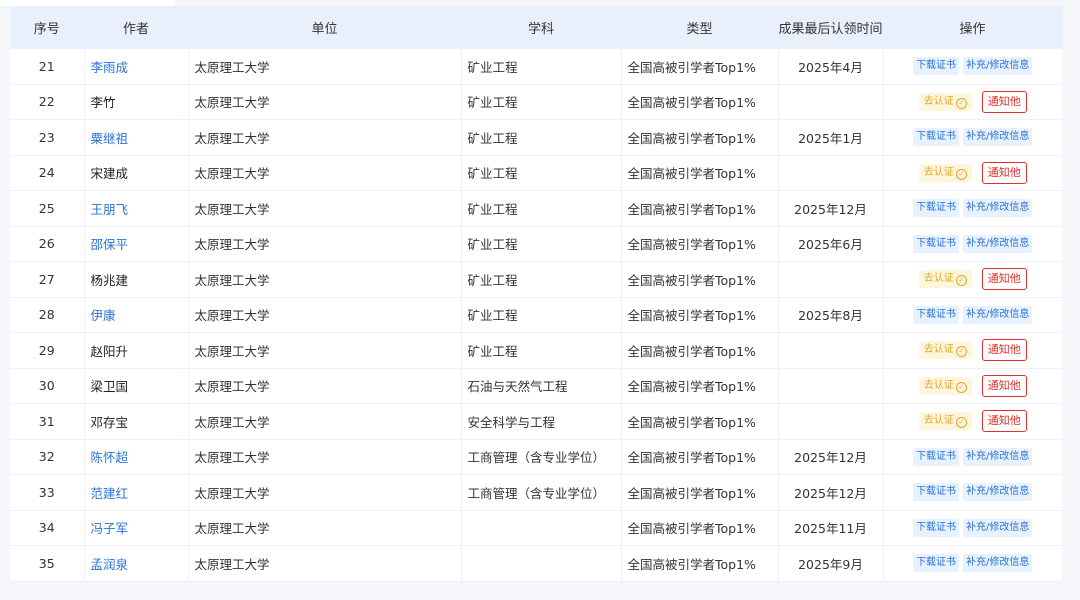 The height and width of the screenshot is (600, 1080). I want to click on cell-author: 梁卫国, so click(136, 386).